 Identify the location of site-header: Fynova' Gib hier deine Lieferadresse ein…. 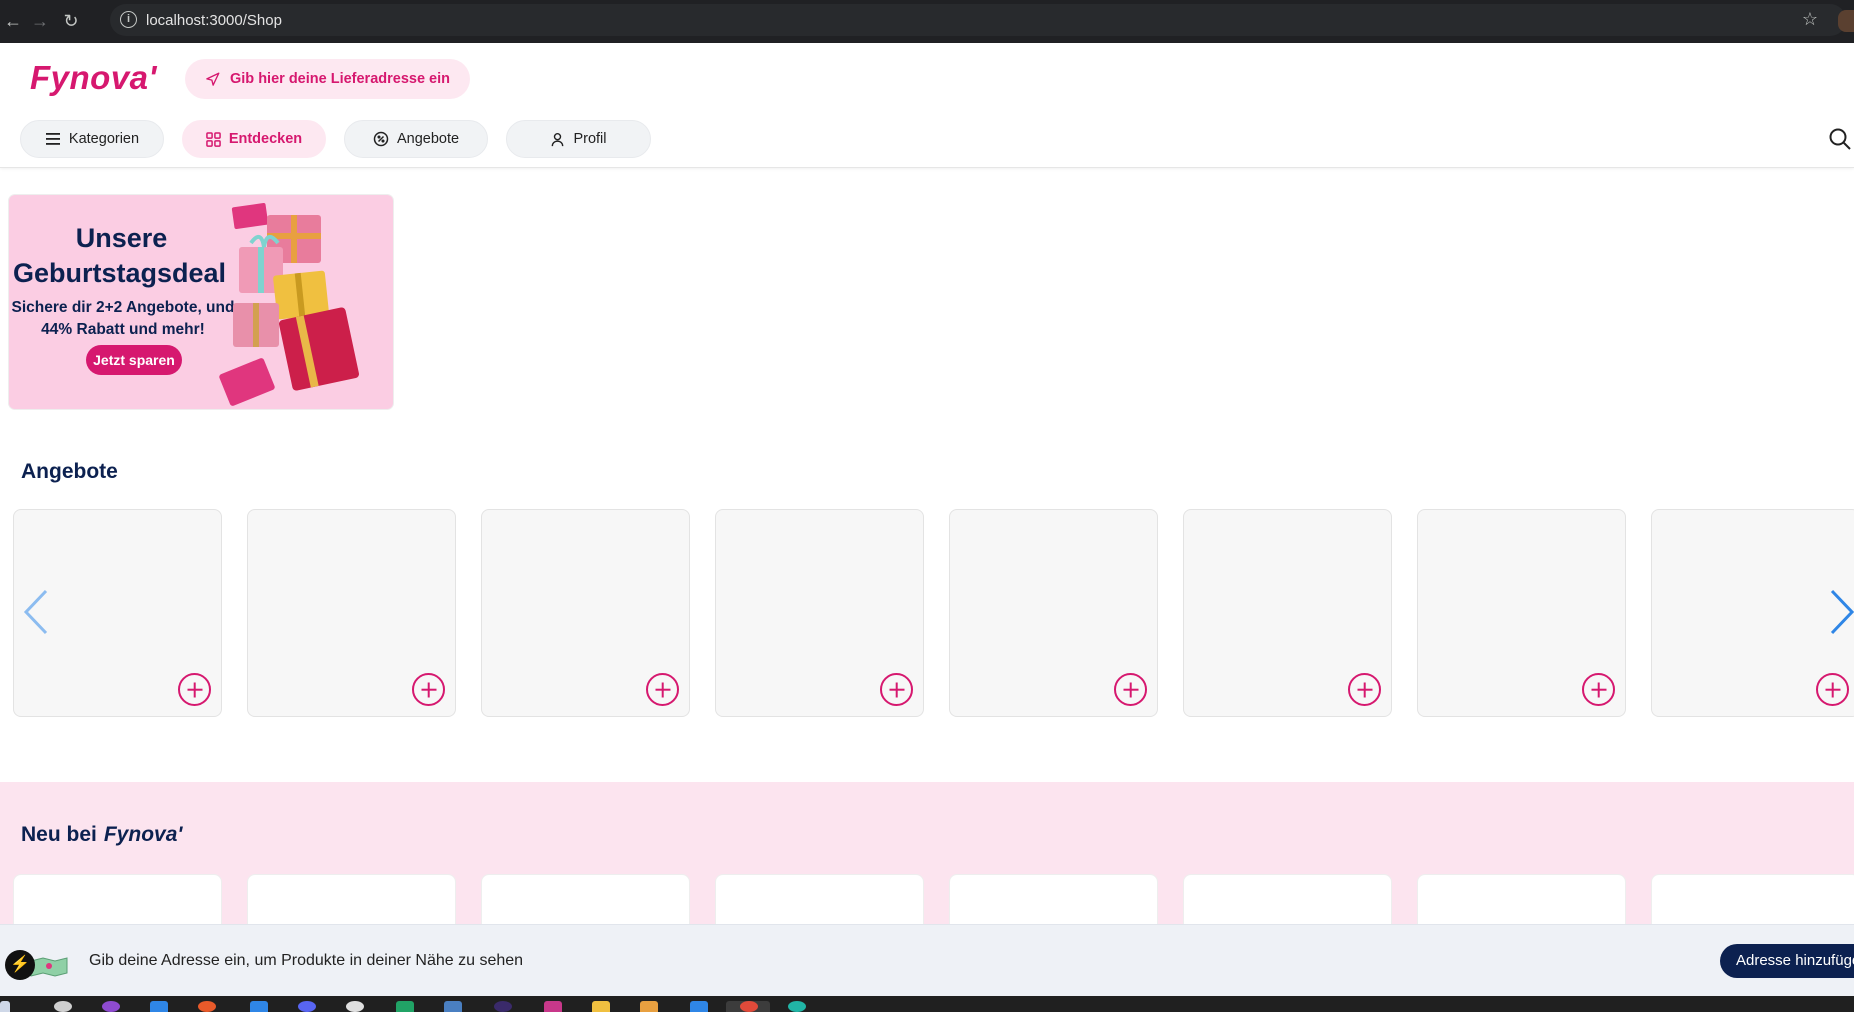
(927, 105).